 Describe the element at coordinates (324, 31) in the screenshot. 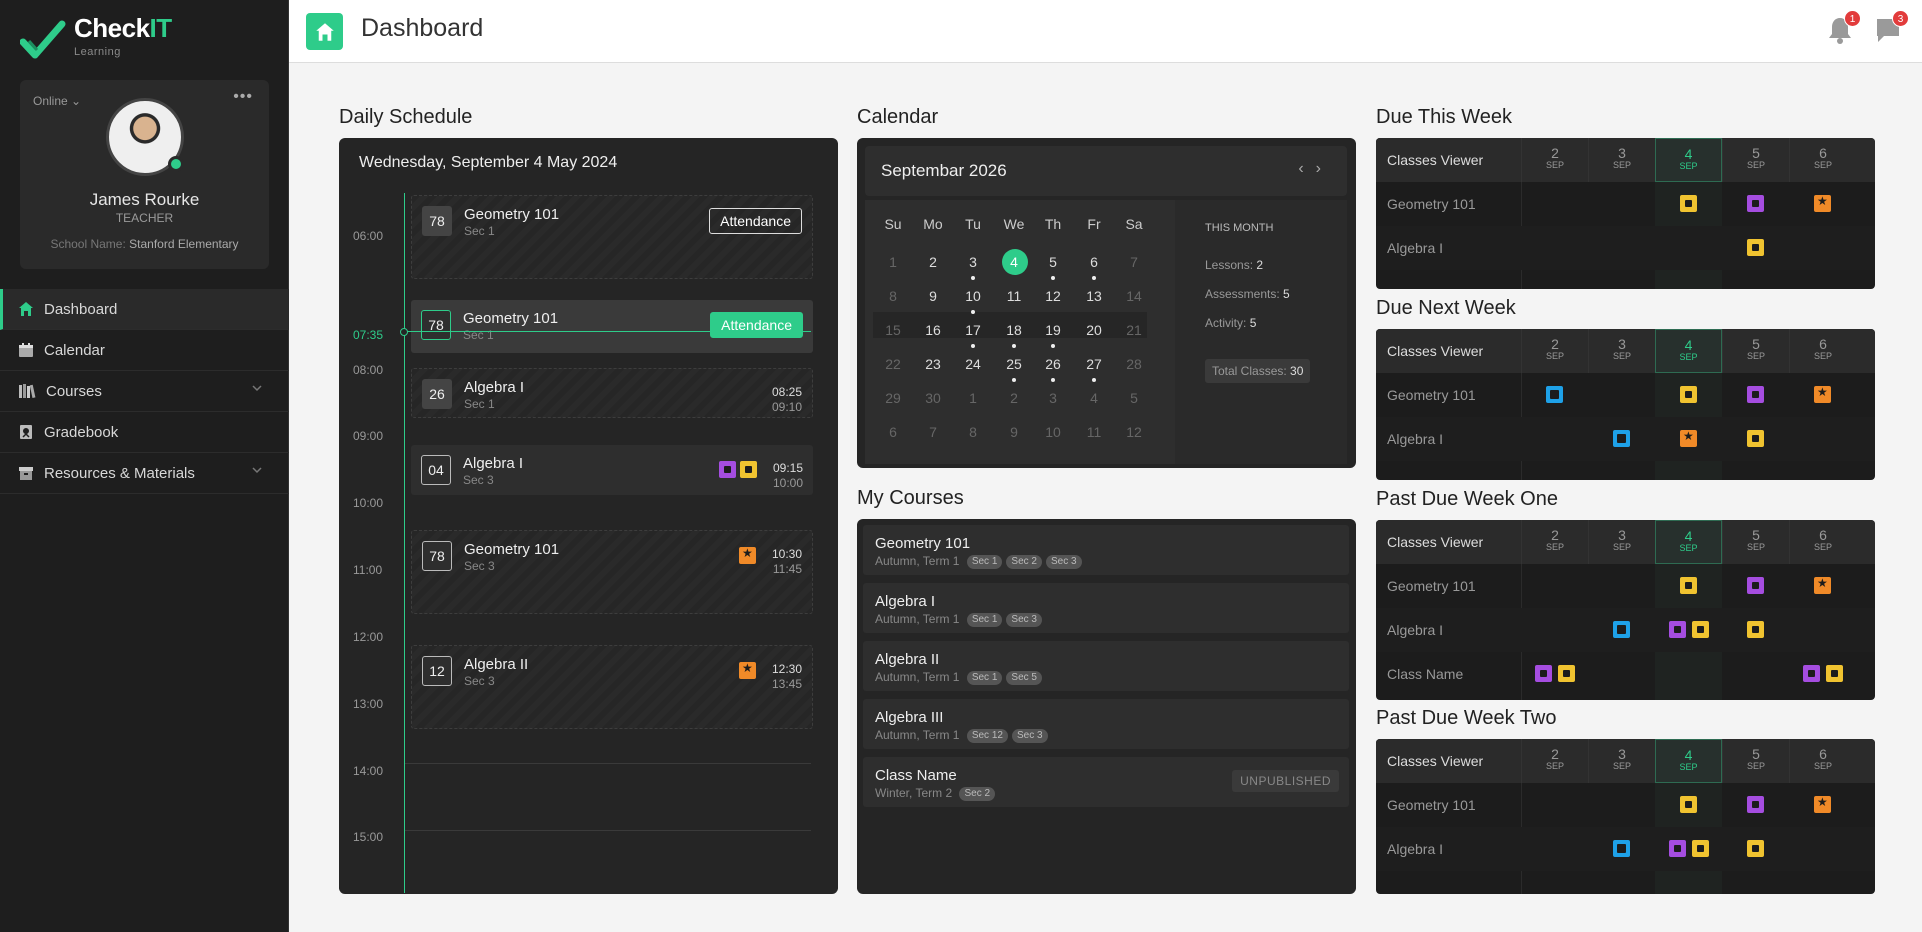

I see `home-button` at that location.